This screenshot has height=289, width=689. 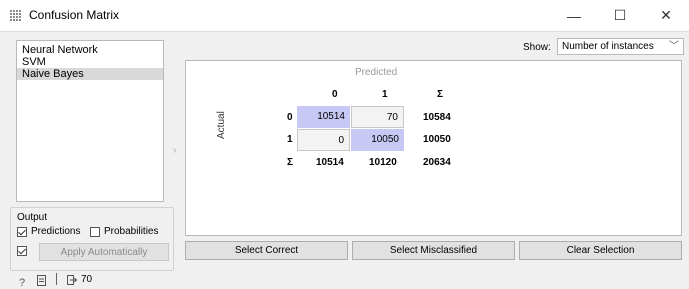 What do you see at coordinates (90, 74) in the screenshot?
I see `list-item-naive-bayes: Naive Bayes` at bounding box center [90, 74].